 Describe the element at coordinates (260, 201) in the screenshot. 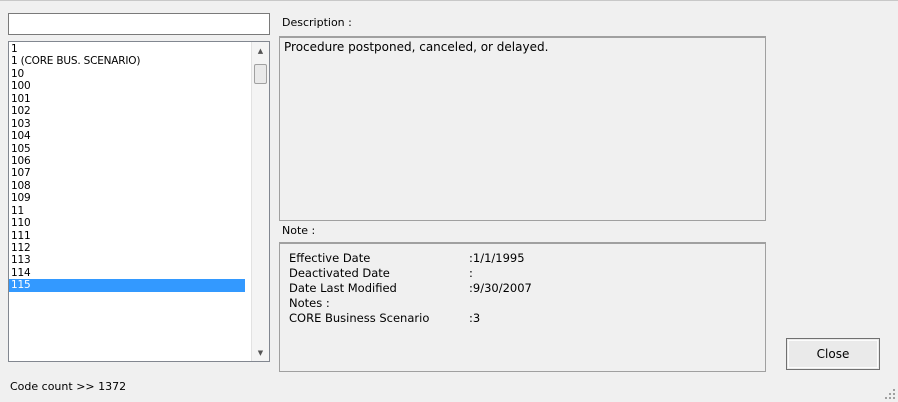

I see `list-scrollbar: ▲ ▼` at that location.